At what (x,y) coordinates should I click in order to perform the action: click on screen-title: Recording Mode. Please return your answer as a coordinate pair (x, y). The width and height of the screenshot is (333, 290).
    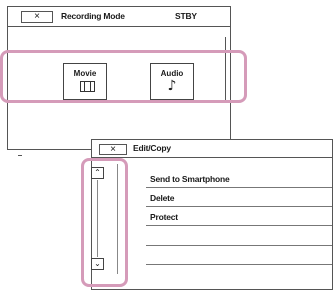
    Looking at the image, I should click on (93, 16).